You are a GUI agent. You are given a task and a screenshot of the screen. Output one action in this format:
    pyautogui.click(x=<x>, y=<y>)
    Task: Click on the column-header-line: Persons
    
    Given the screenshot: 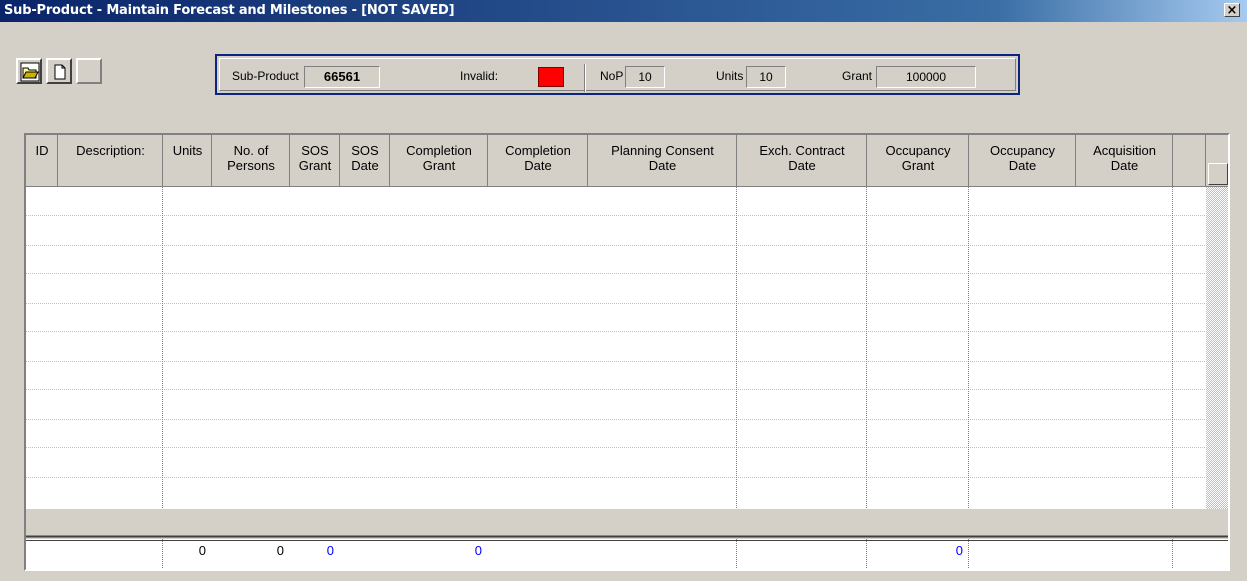 What is the action you would take?
    pyautogui.click(x=251, y=165)
    